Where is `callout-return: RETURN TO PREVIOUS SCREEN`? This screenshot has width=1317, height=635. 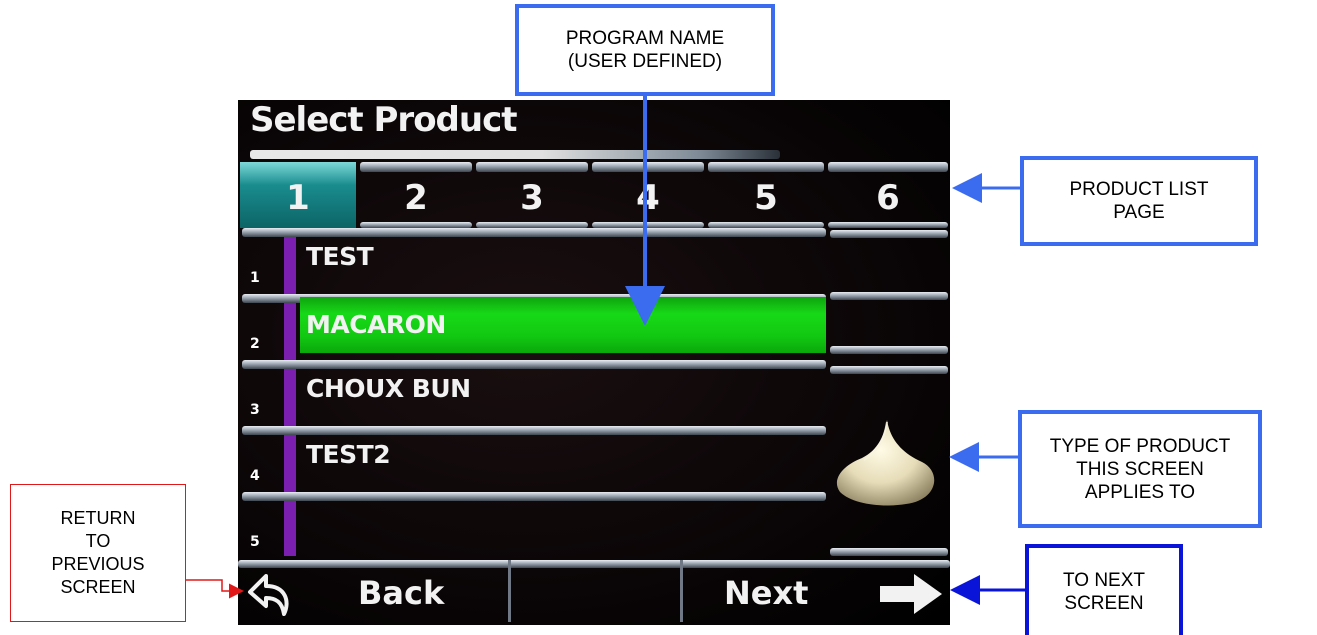 callout-return: RETURN TO PREVIOUS SCREEN is located at coordinates (98, 553).